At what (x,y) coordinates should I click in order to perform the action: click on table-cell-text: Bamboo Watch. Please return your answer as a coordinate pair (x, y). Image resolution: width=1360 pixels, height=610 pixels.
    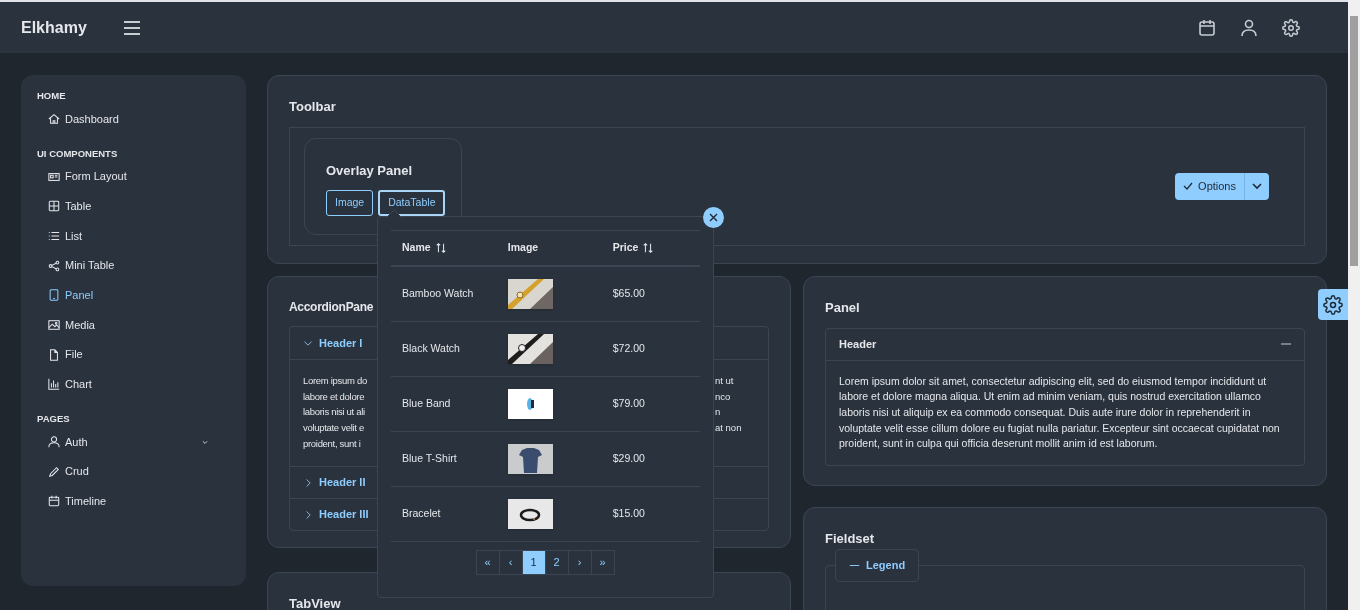
    Looking at the image, I should click on (438, 294).